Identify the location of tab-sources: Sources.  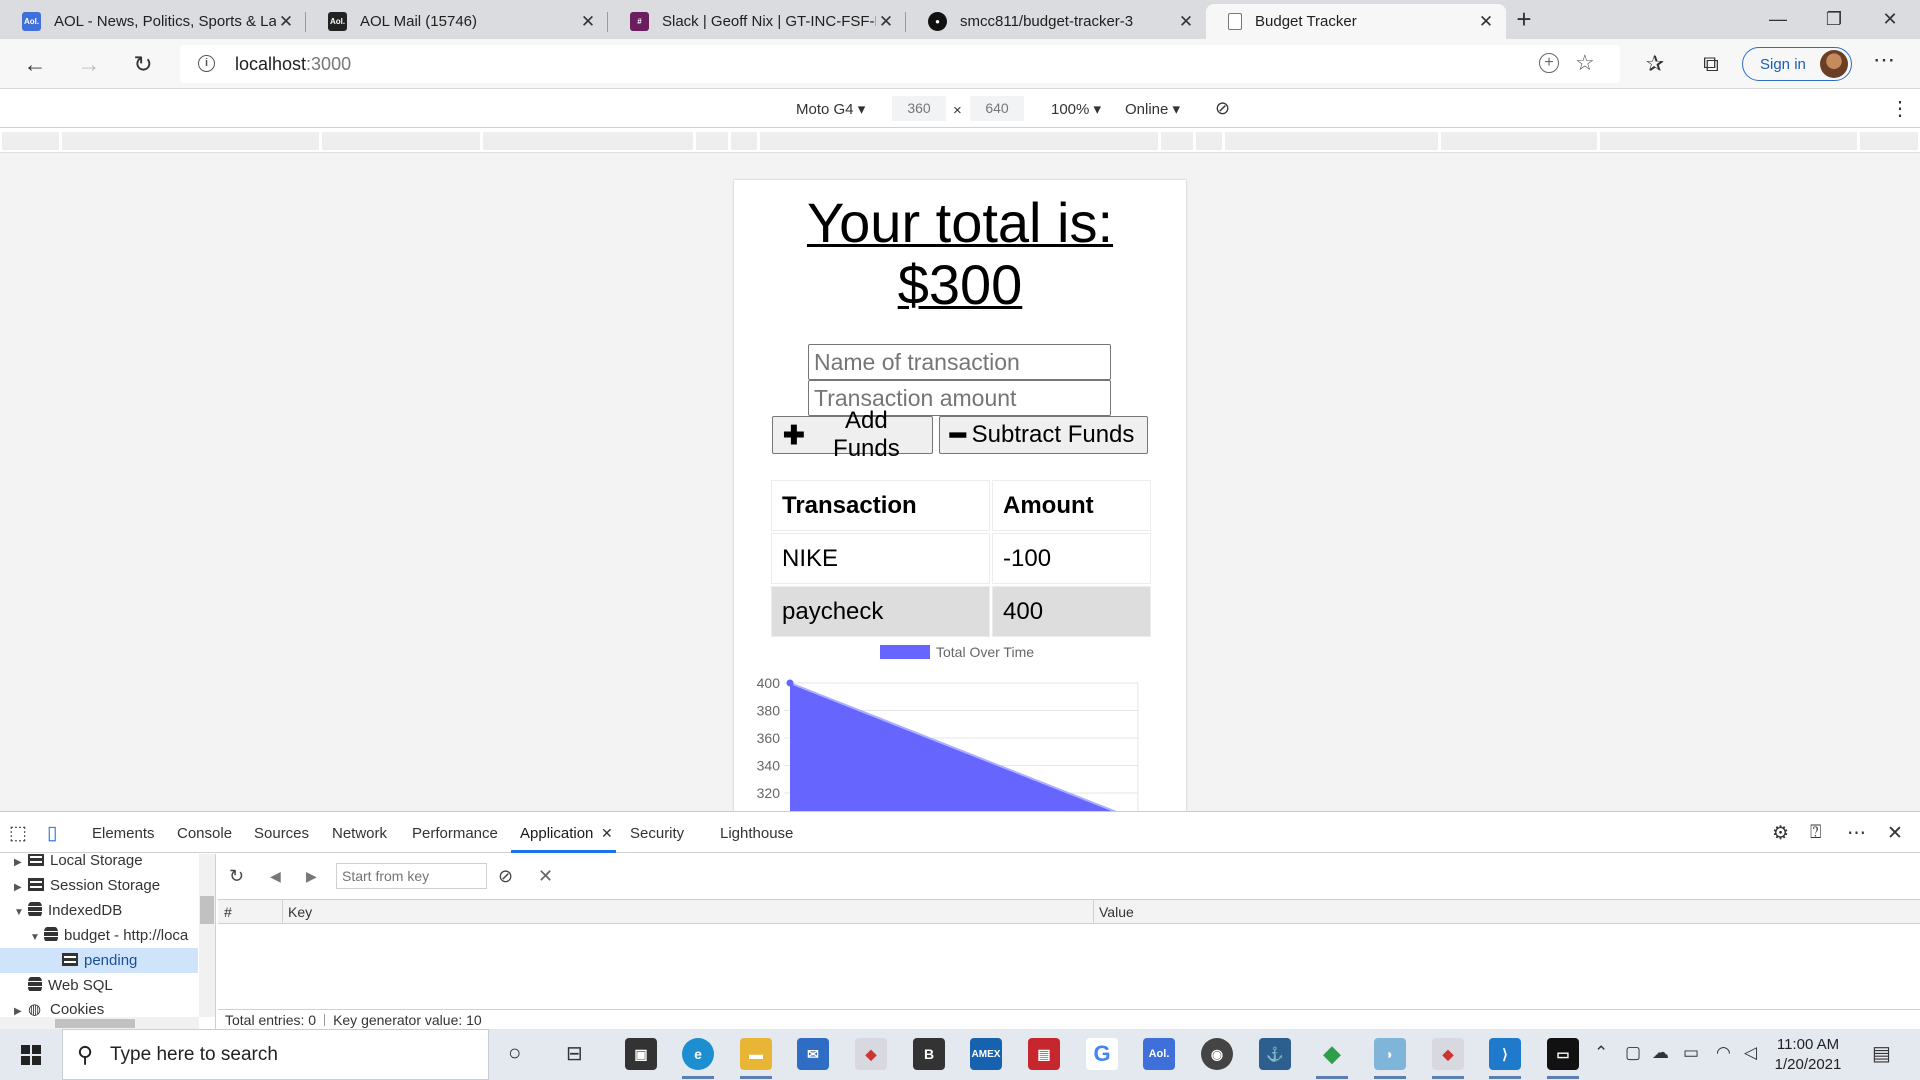
(281, 833).